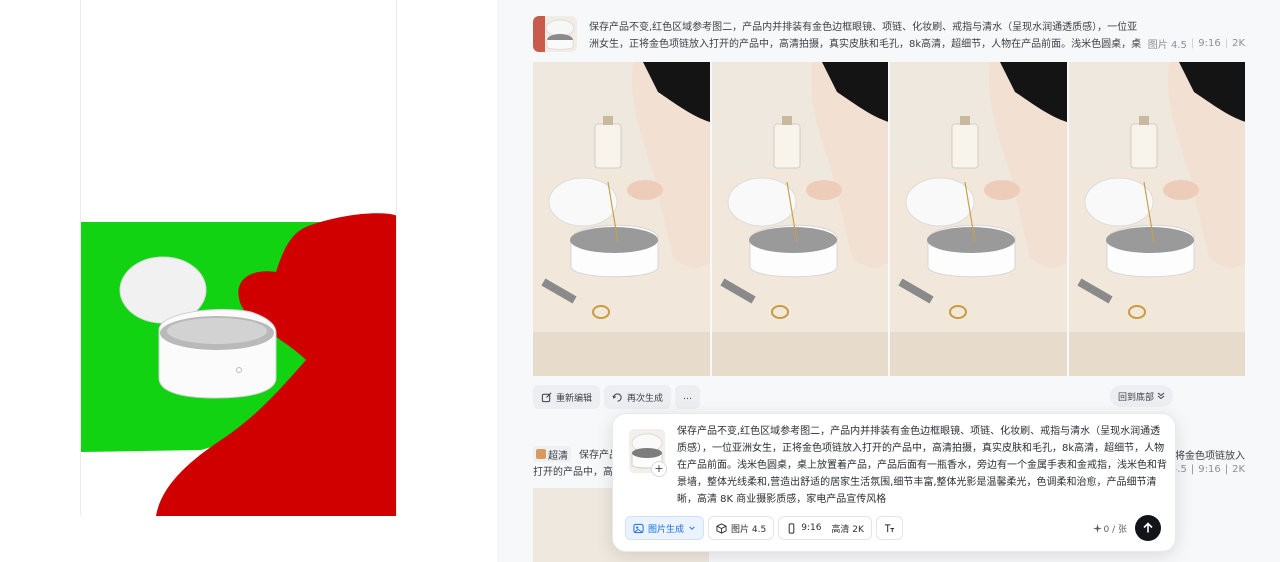 This screenshot has height=562, width=1280. Describe the element at coordinates (238, 364) in the screenshot. I see `reference-sketch` at that location.